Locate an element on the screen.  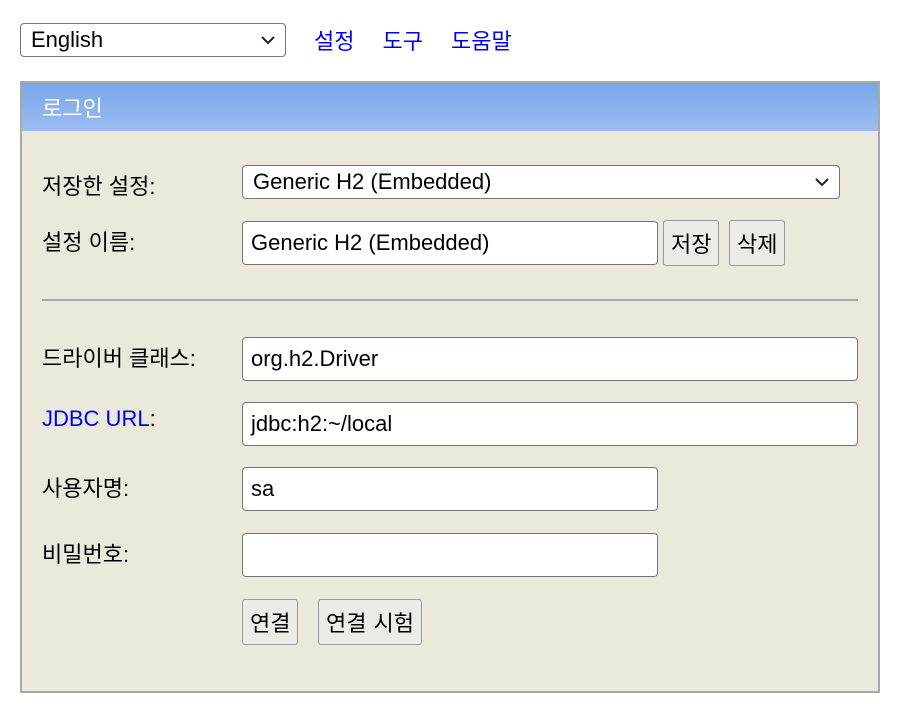
delete-button: 삭제 is located at coordinates (757, 243).